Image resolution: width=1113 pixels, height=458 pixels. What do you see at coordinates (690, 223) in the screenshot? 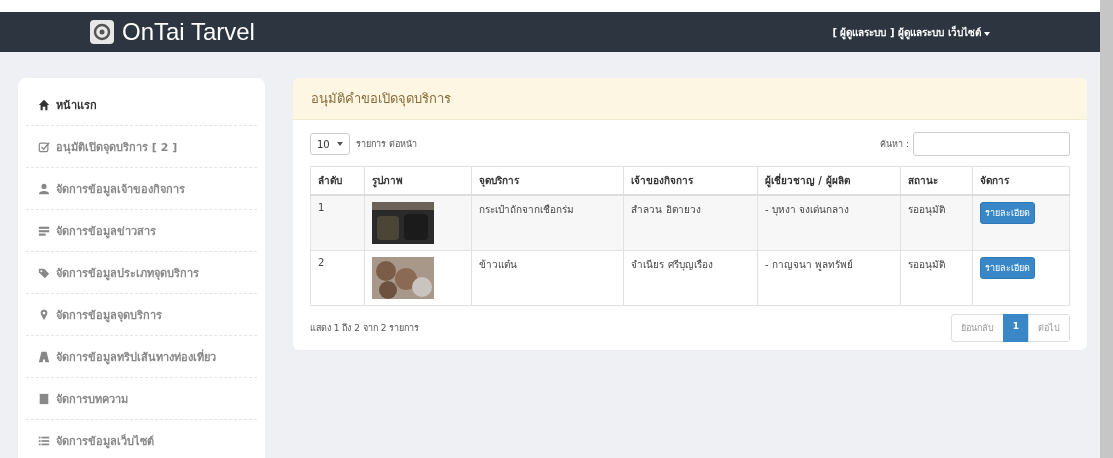
I see `table-cell: สำลวน อิตายวง` at bounding box center [690, 223].